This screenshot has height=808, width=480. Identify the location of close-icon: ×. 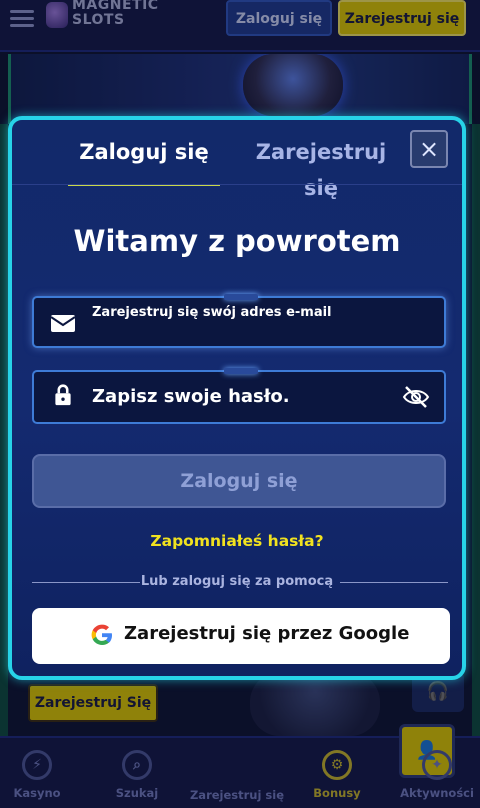
(429, 149).